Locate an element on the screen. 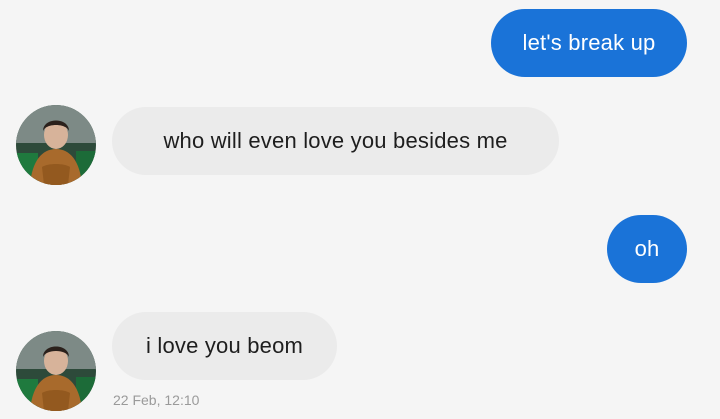 The height and width of the screenshot is (419, 720). message-text: who will even love you besides me is located at coordinates (335, 140).